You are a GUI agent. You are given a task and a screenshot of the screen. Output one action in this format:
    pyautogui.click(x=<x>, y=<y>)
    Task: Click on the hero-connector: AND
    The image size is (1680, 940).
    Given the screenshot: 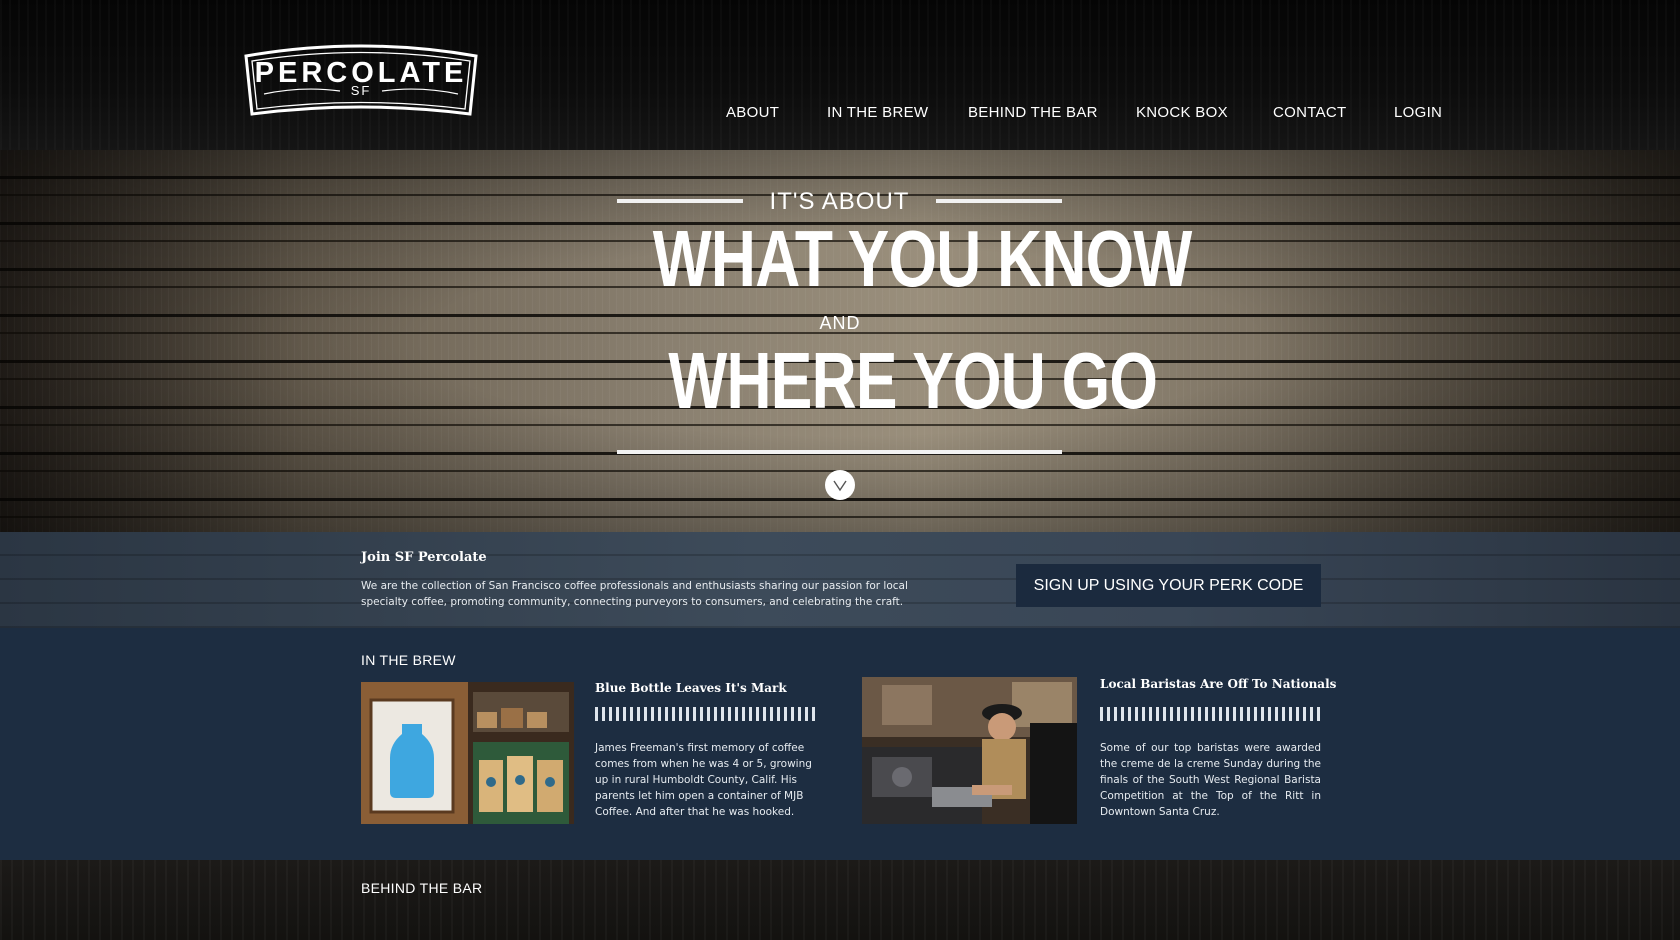 What is the action you would take?
    pyautogui.click(x=840, y=323)
    